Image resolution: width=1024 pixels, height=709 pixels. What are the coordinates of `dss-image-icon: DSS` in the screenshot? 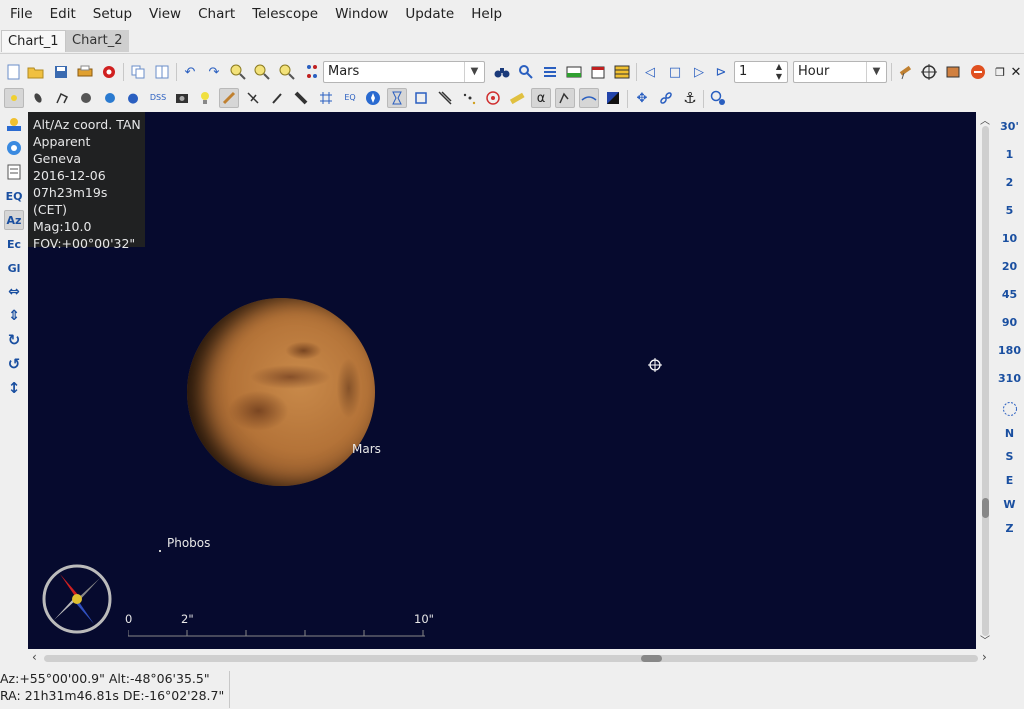 It's located at (158, 98).